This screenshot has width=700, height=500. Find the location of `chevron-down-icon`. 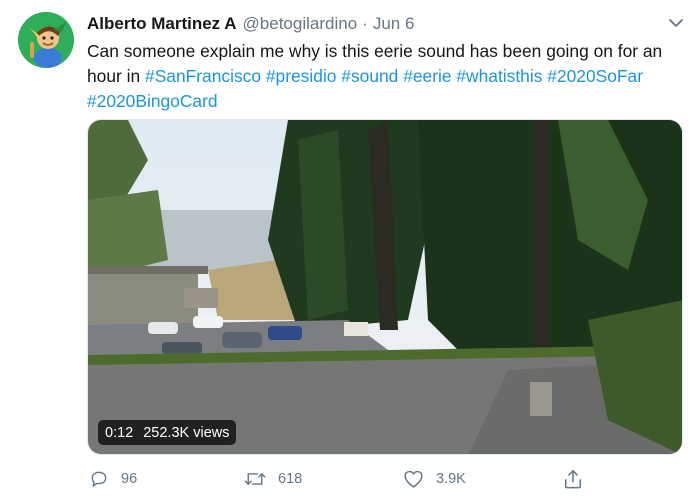

chevron-down-icon is located at coordinates (676, 23).